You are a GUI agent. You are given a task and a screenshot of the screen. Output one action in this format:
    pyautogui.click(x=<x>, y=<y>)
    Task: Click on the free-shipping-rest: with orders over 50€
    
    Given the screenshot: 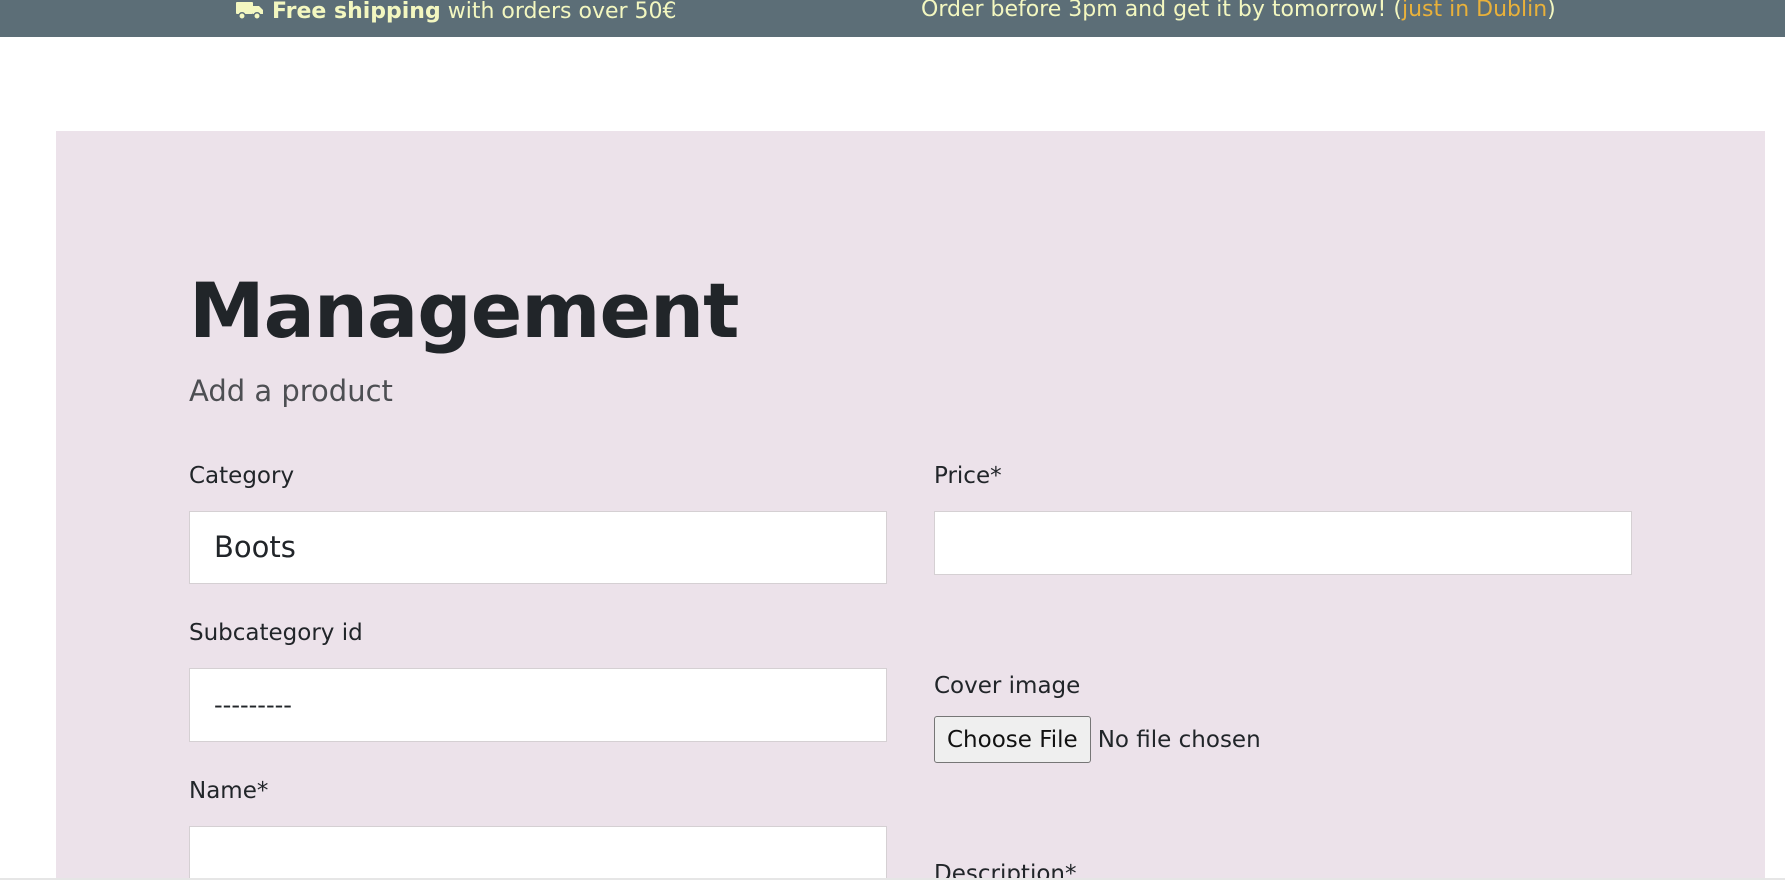 What is the action you would take?
    pyautogui.click(x=558, y=12)
    